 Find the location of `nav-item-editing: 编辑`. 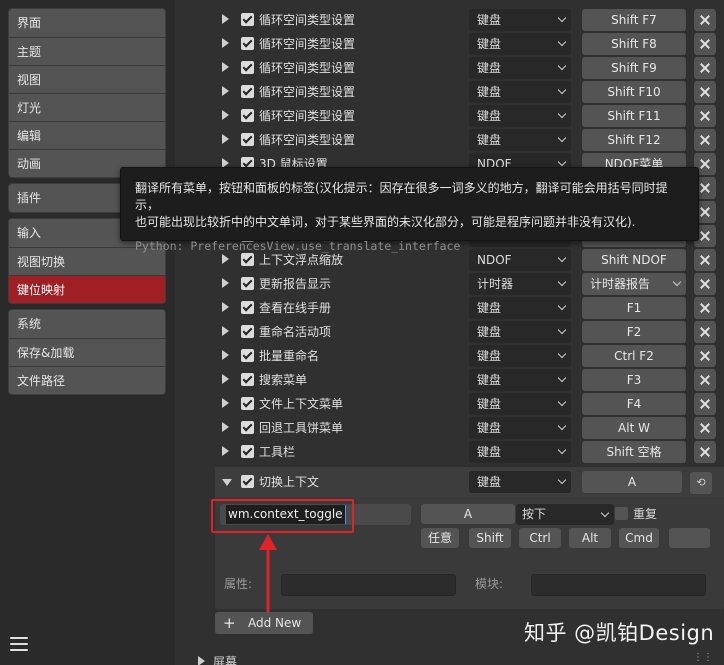

nav-item-editing: 编辑 is located at coordinates (87, 135).